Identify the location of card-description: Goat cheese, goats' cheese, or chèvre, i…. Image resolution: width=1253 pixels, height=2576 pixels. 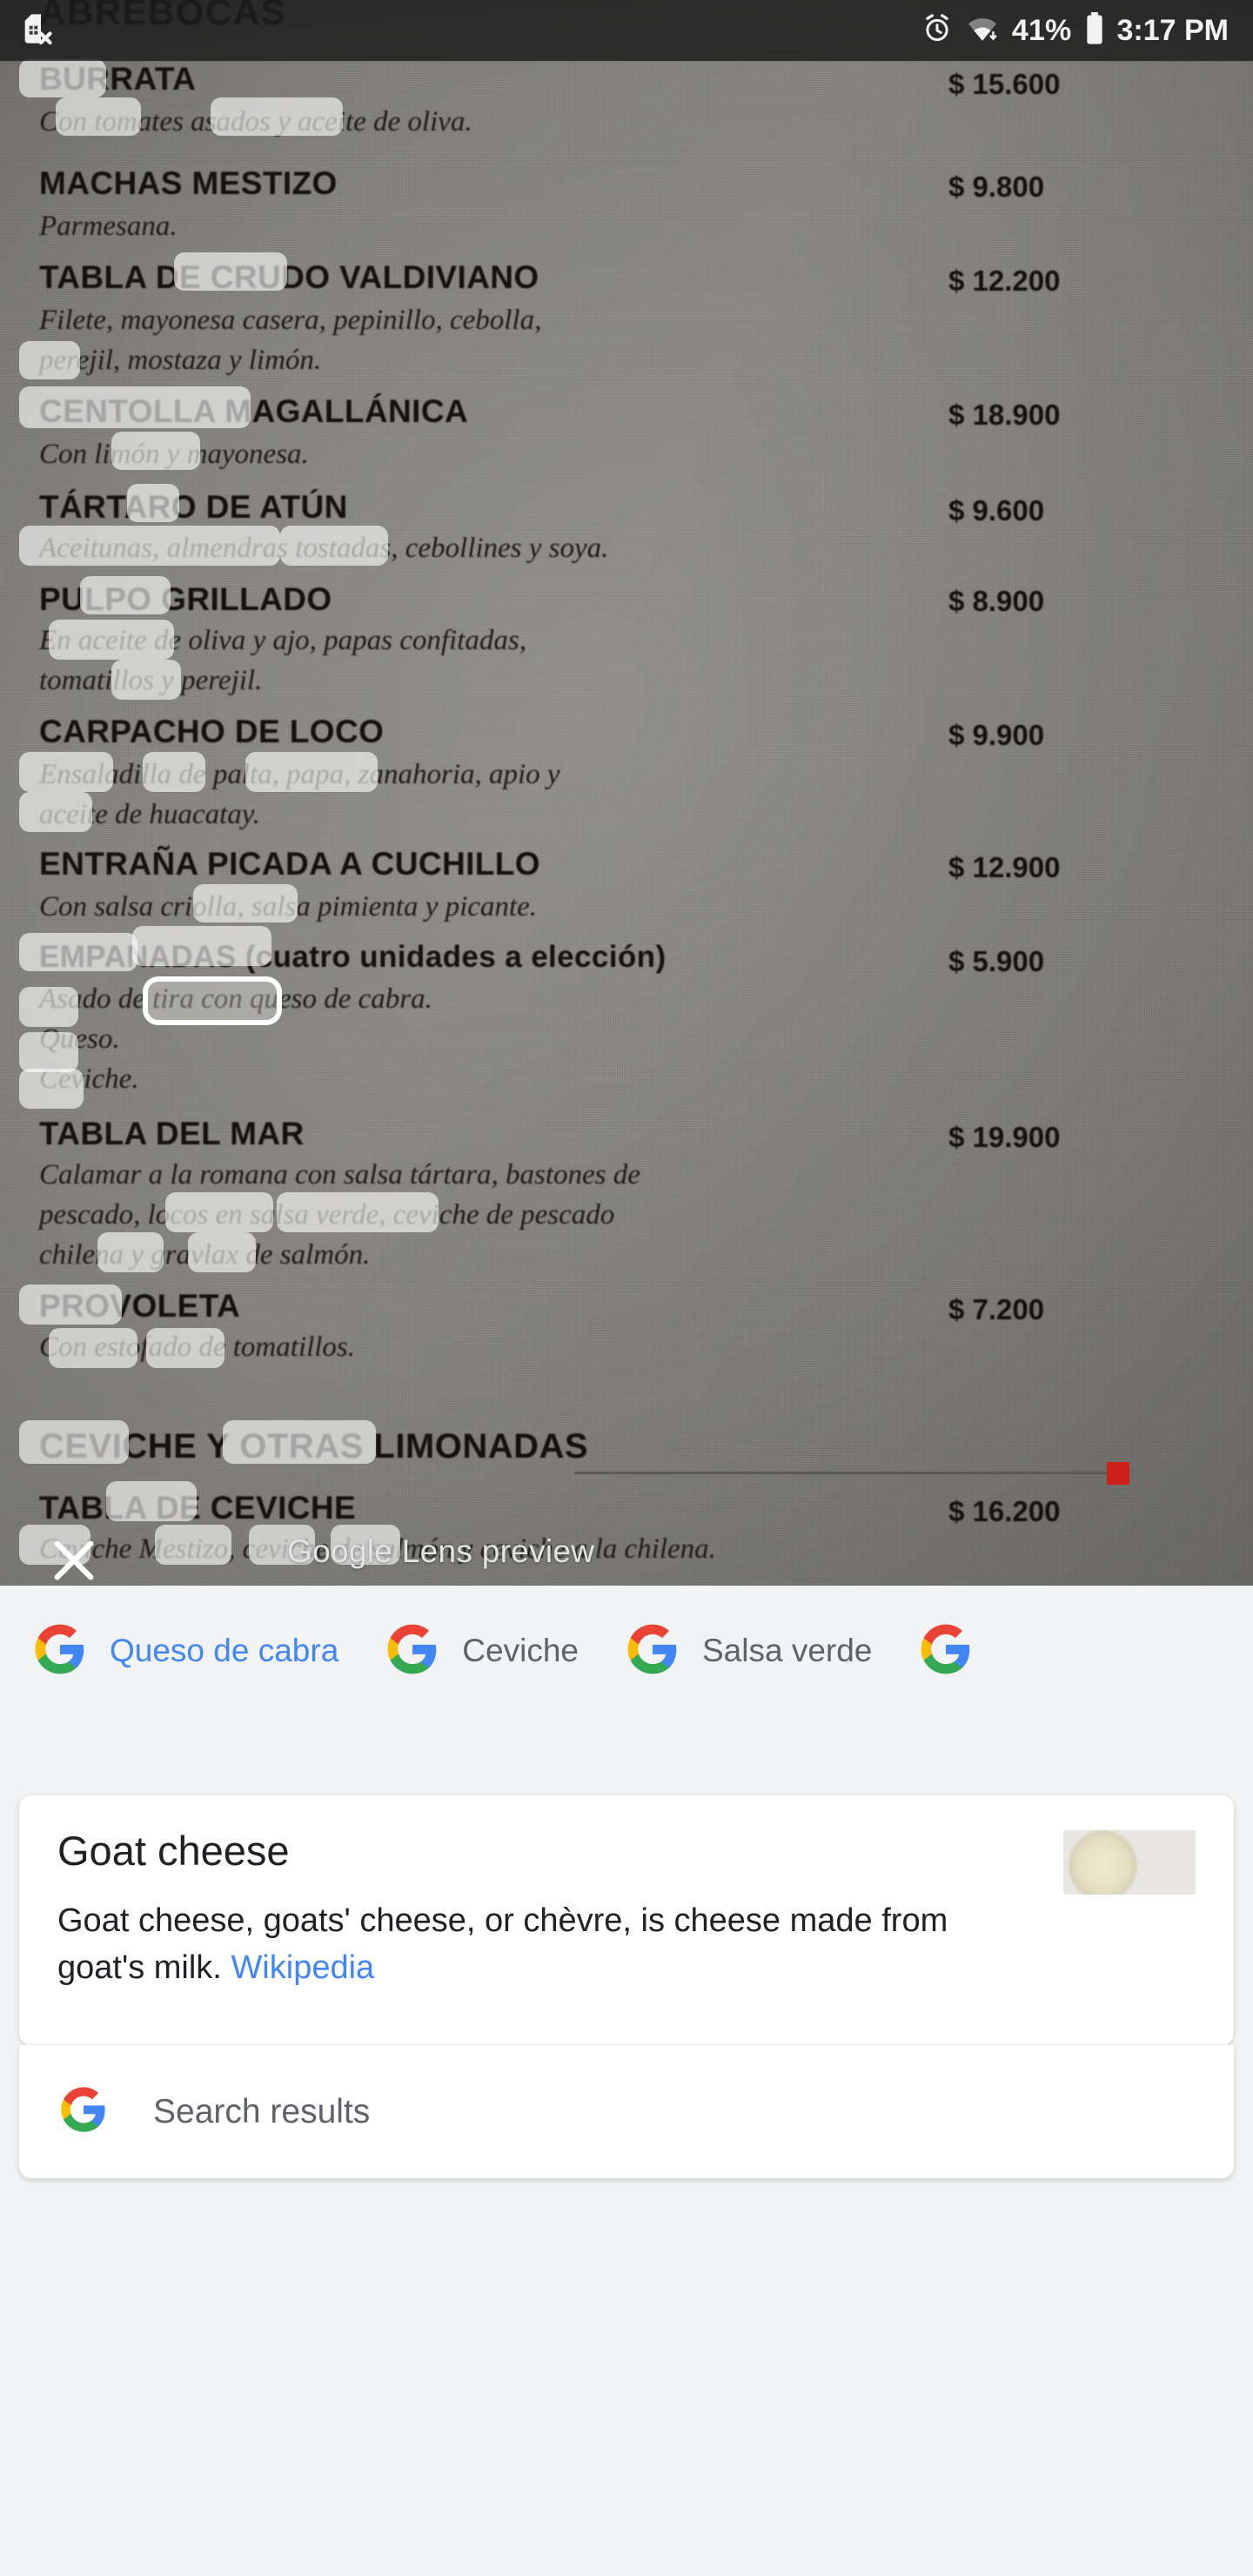
(518, 1945).